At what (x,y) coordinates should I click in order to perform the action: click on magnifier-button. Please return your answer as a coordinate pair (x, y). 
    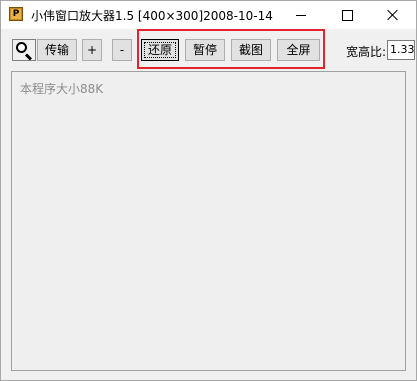
    Looking at the image, I should click on (24, 50).